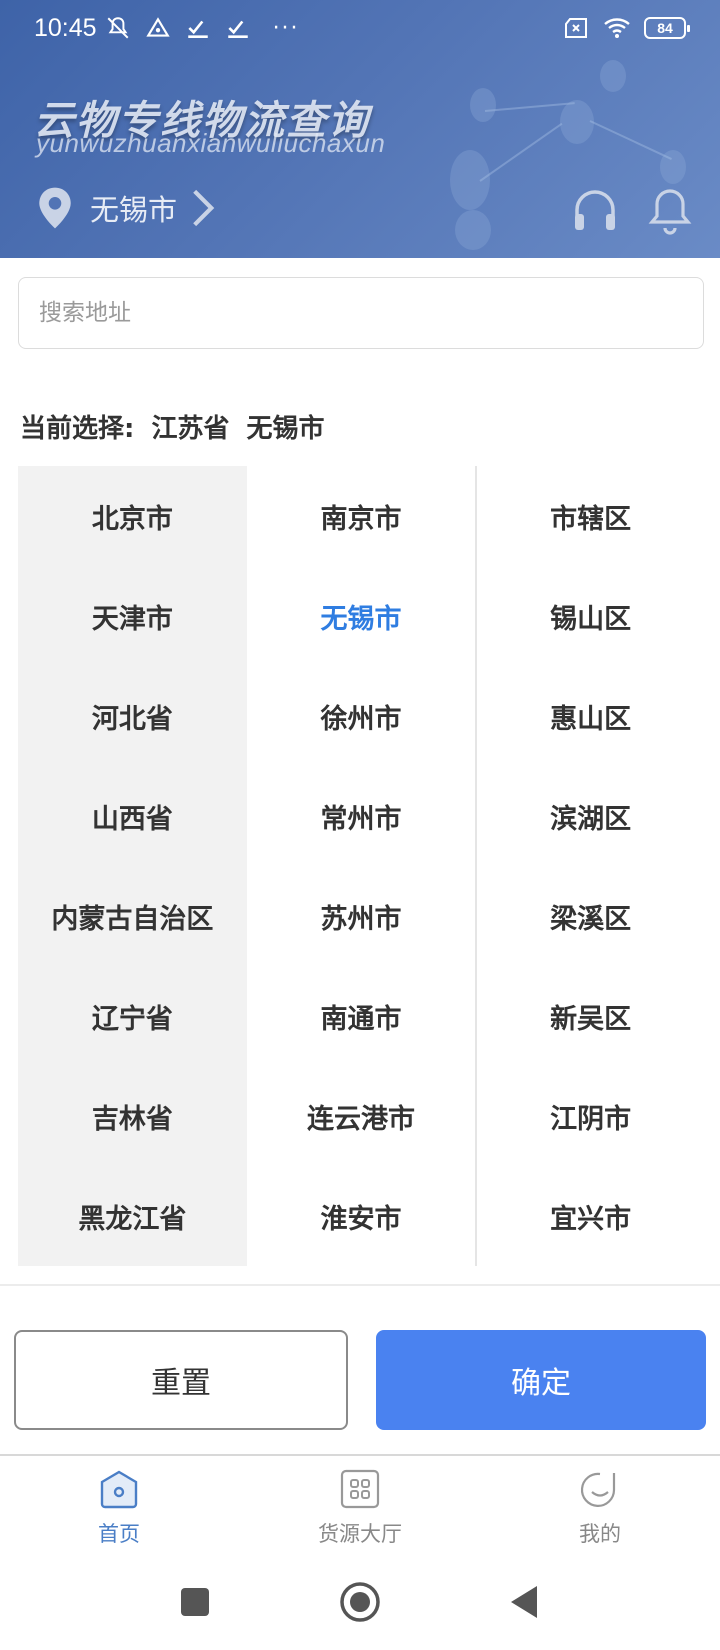 Image resolution: width=720 pixels, height=1650 pixels. What do you see at coordinates (590, 516) in the screenshot?
I see `district-item: 市辖区` at bounding box center [590, 516].